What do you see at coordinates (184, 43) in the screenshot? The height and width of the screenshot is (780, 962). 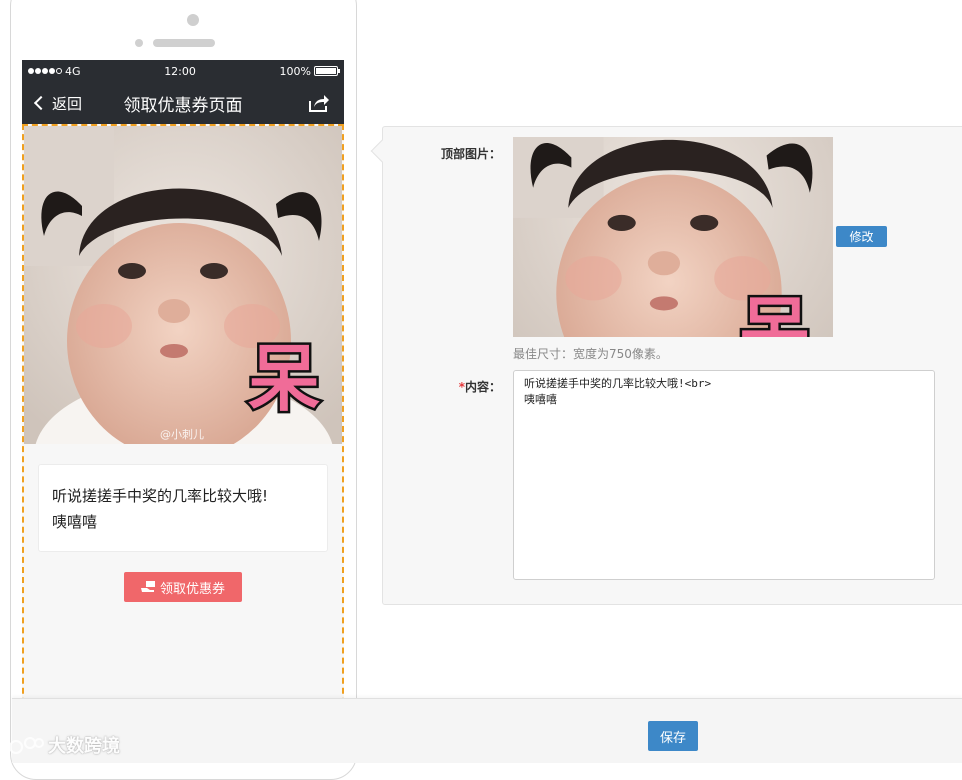 I see `earpiece-speaker` at bounding box center [184, 43].